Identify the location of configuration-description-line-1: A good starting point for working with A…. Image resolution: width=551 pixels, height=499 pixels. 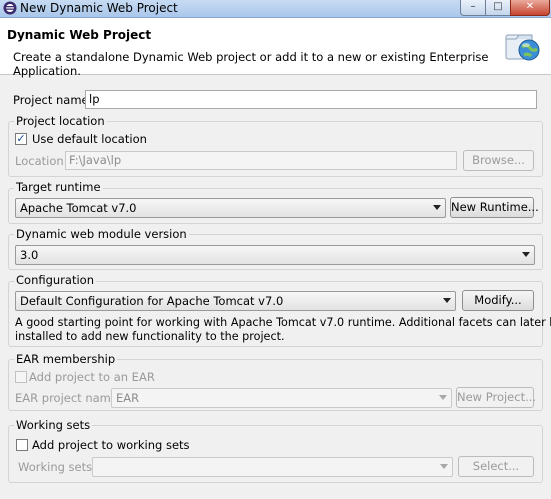
(283, 322).